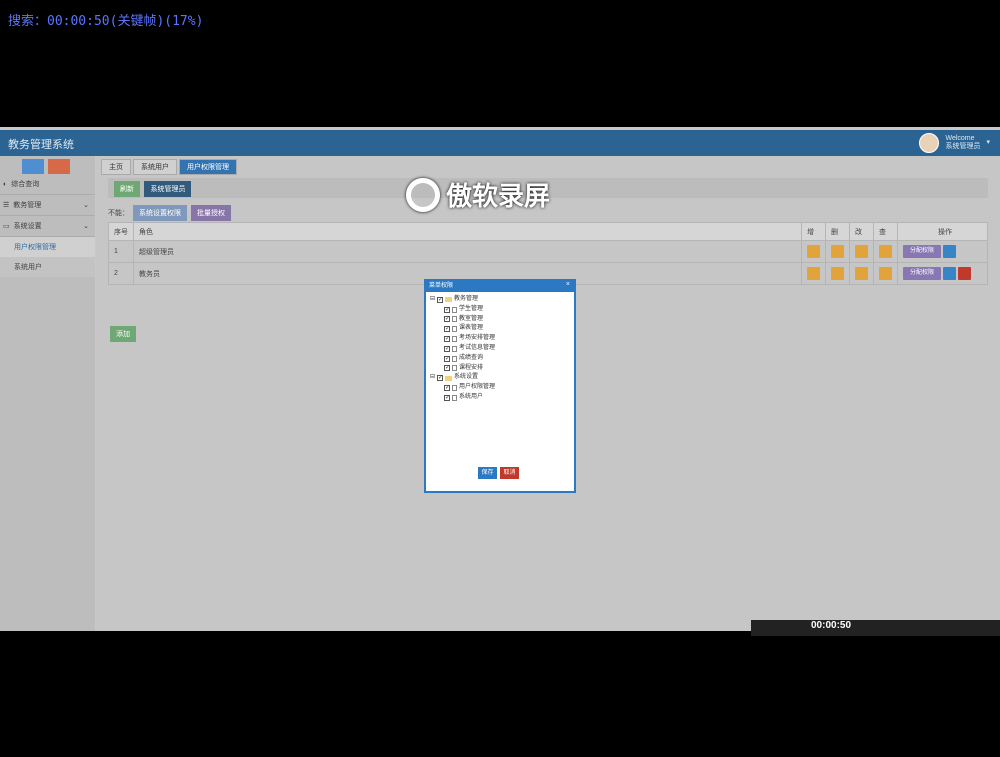 This screenshot has height=757, width=1000. I want to click on tree-leaf-label: 课表管理, so click(471, 328).